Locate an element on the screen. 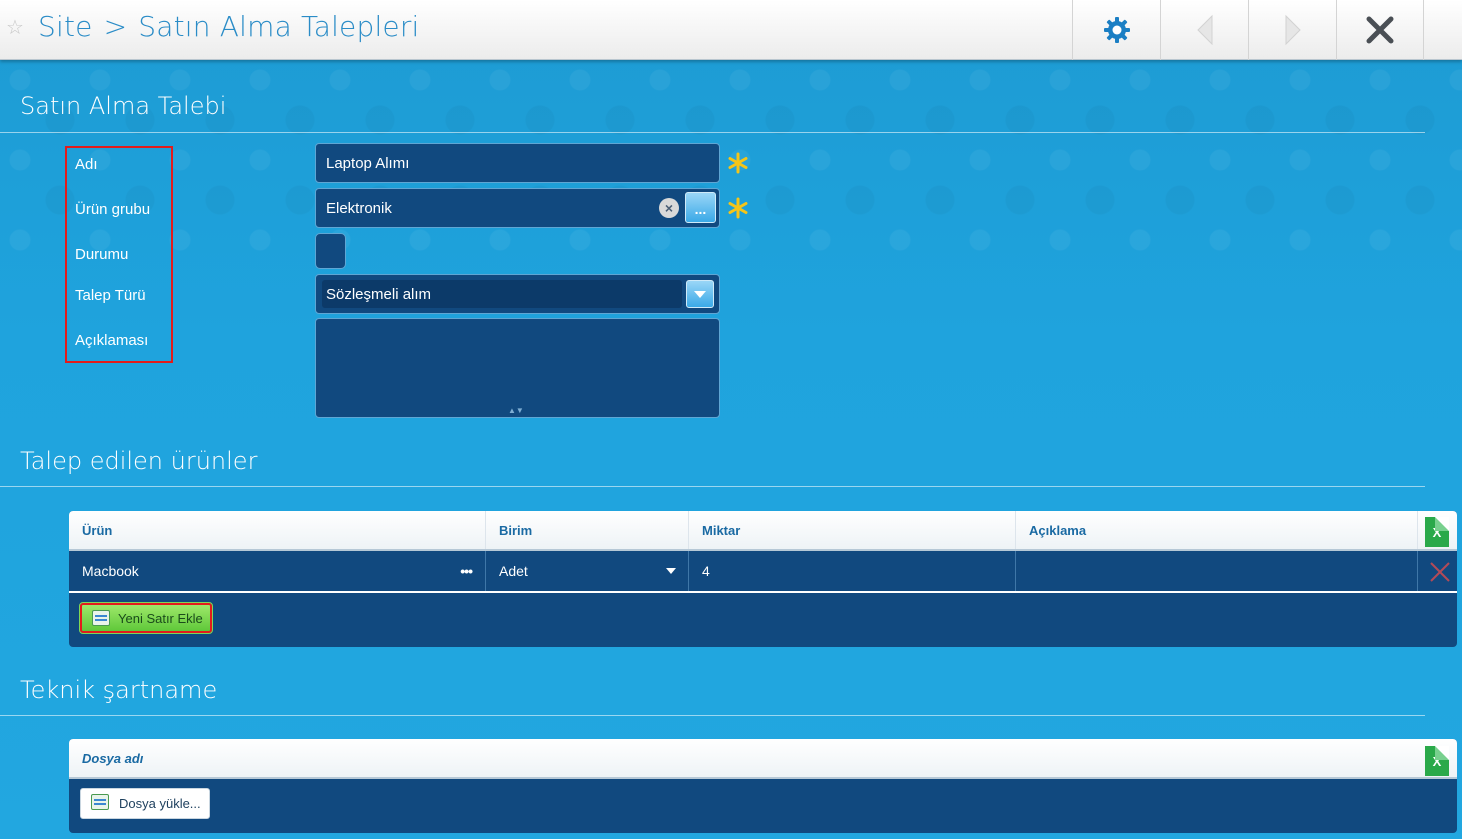 Image resolution: width=1462 pixels, height=839 pixels. clear-icon: × is located at coordinates (669, 208).